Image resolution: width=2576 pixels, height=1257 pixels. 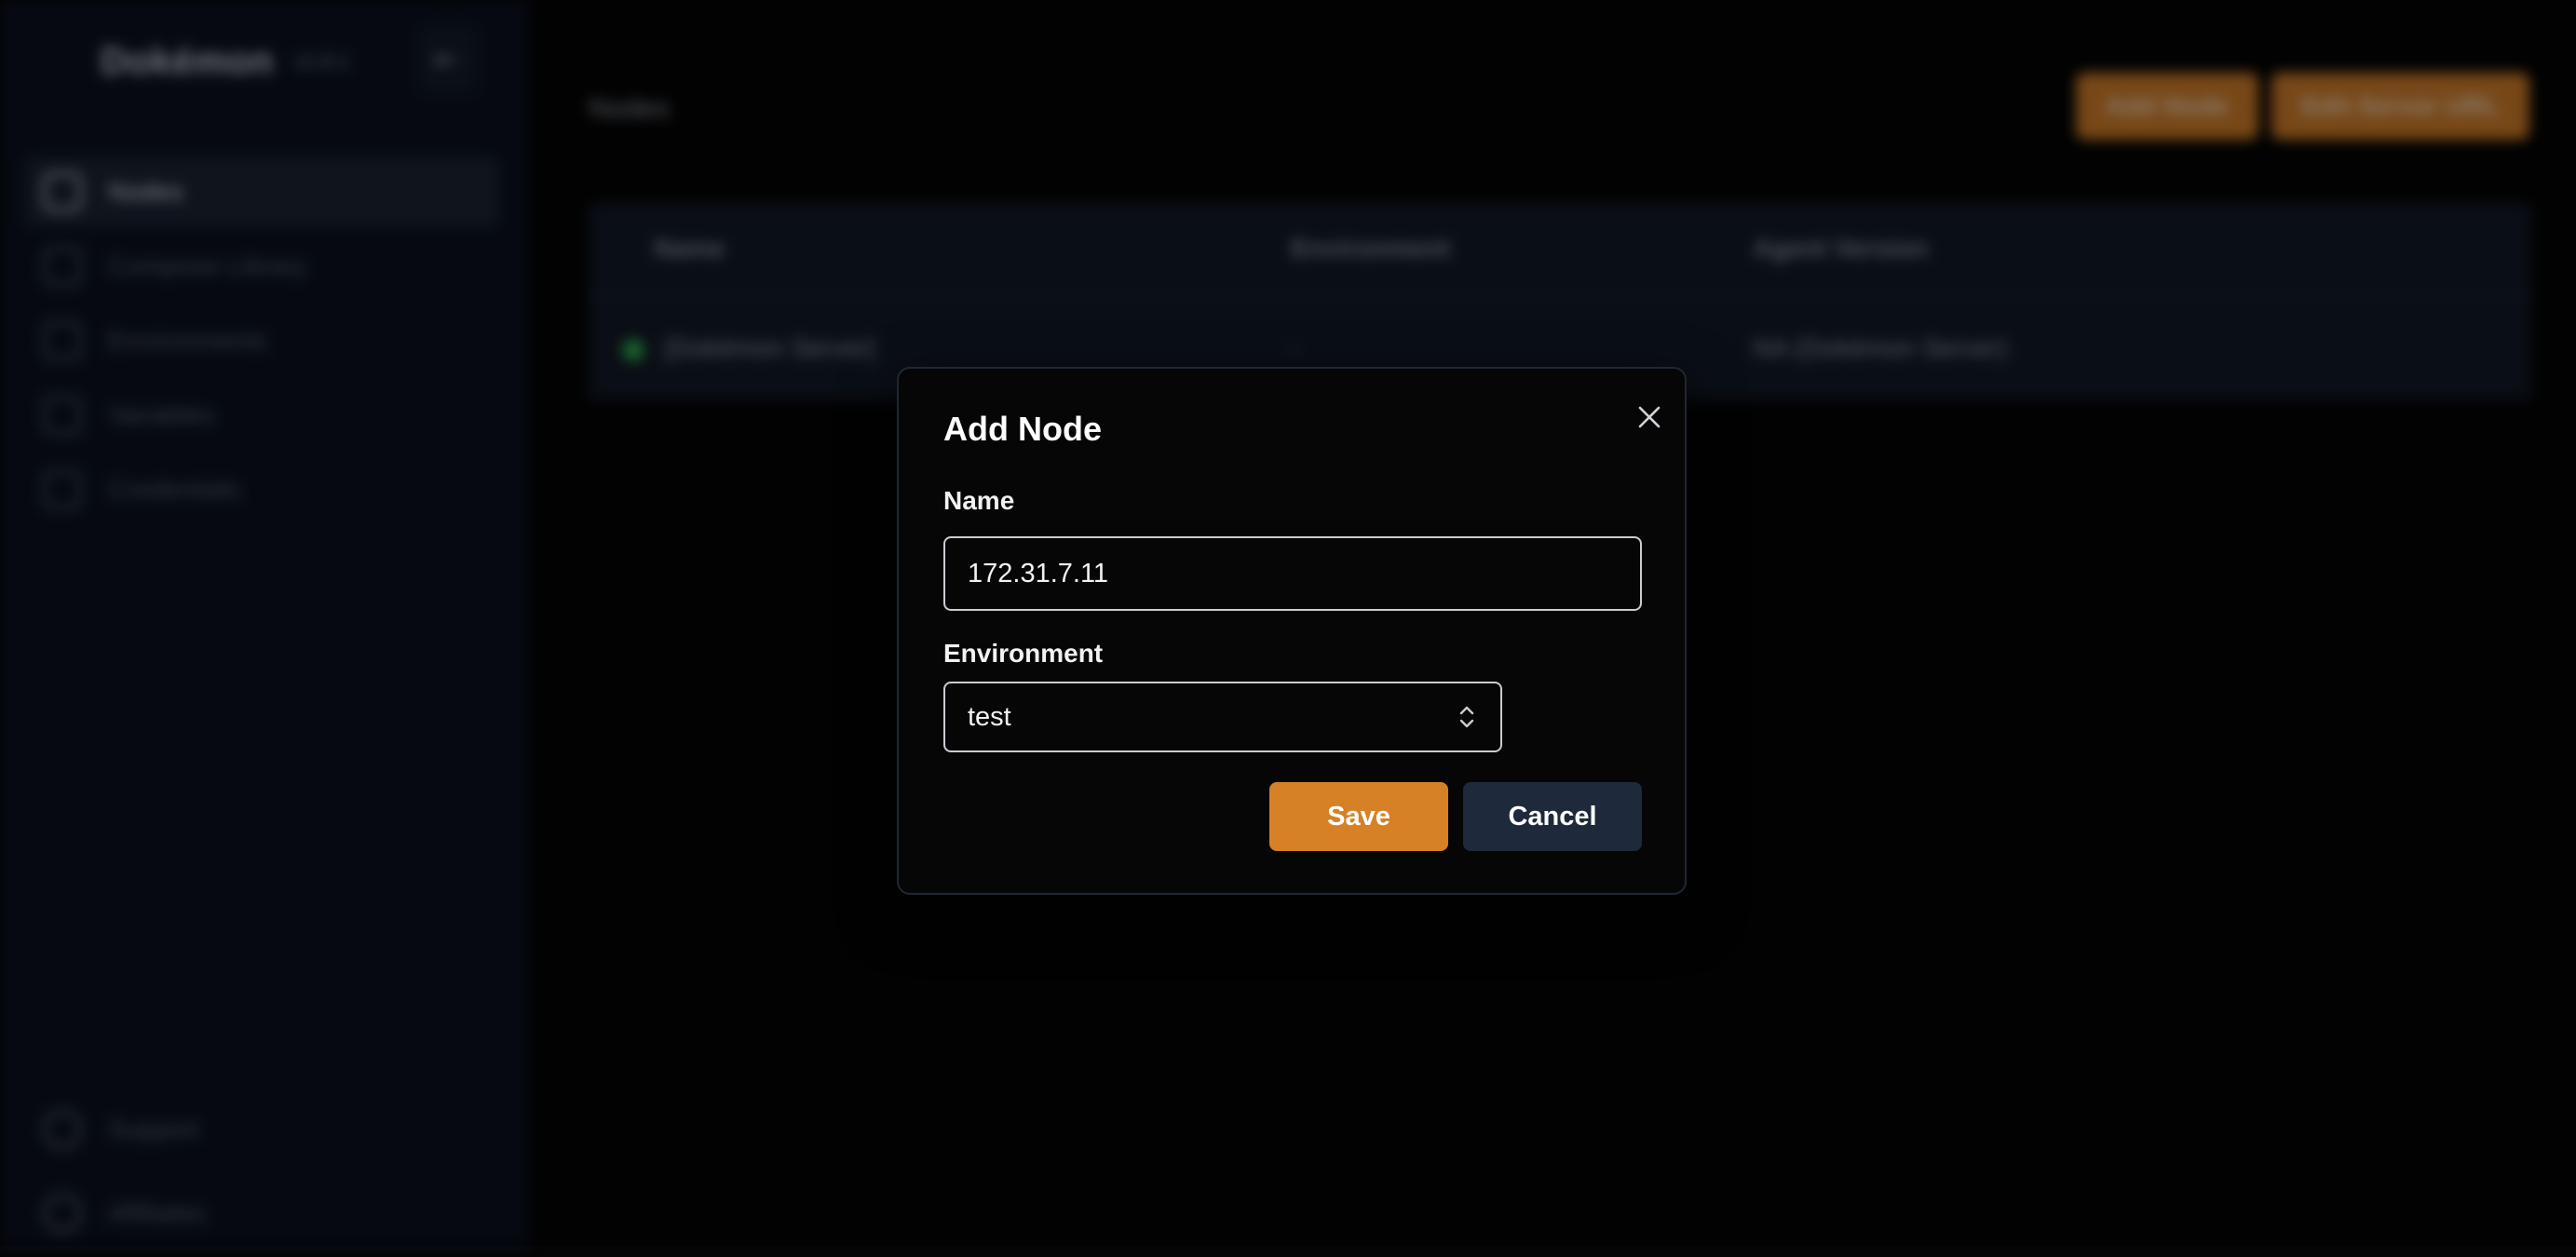 What do you see at coordinates (1358, 816) in the screenshot?
I see `save-button: Save` at bounding box center [1358, 816].